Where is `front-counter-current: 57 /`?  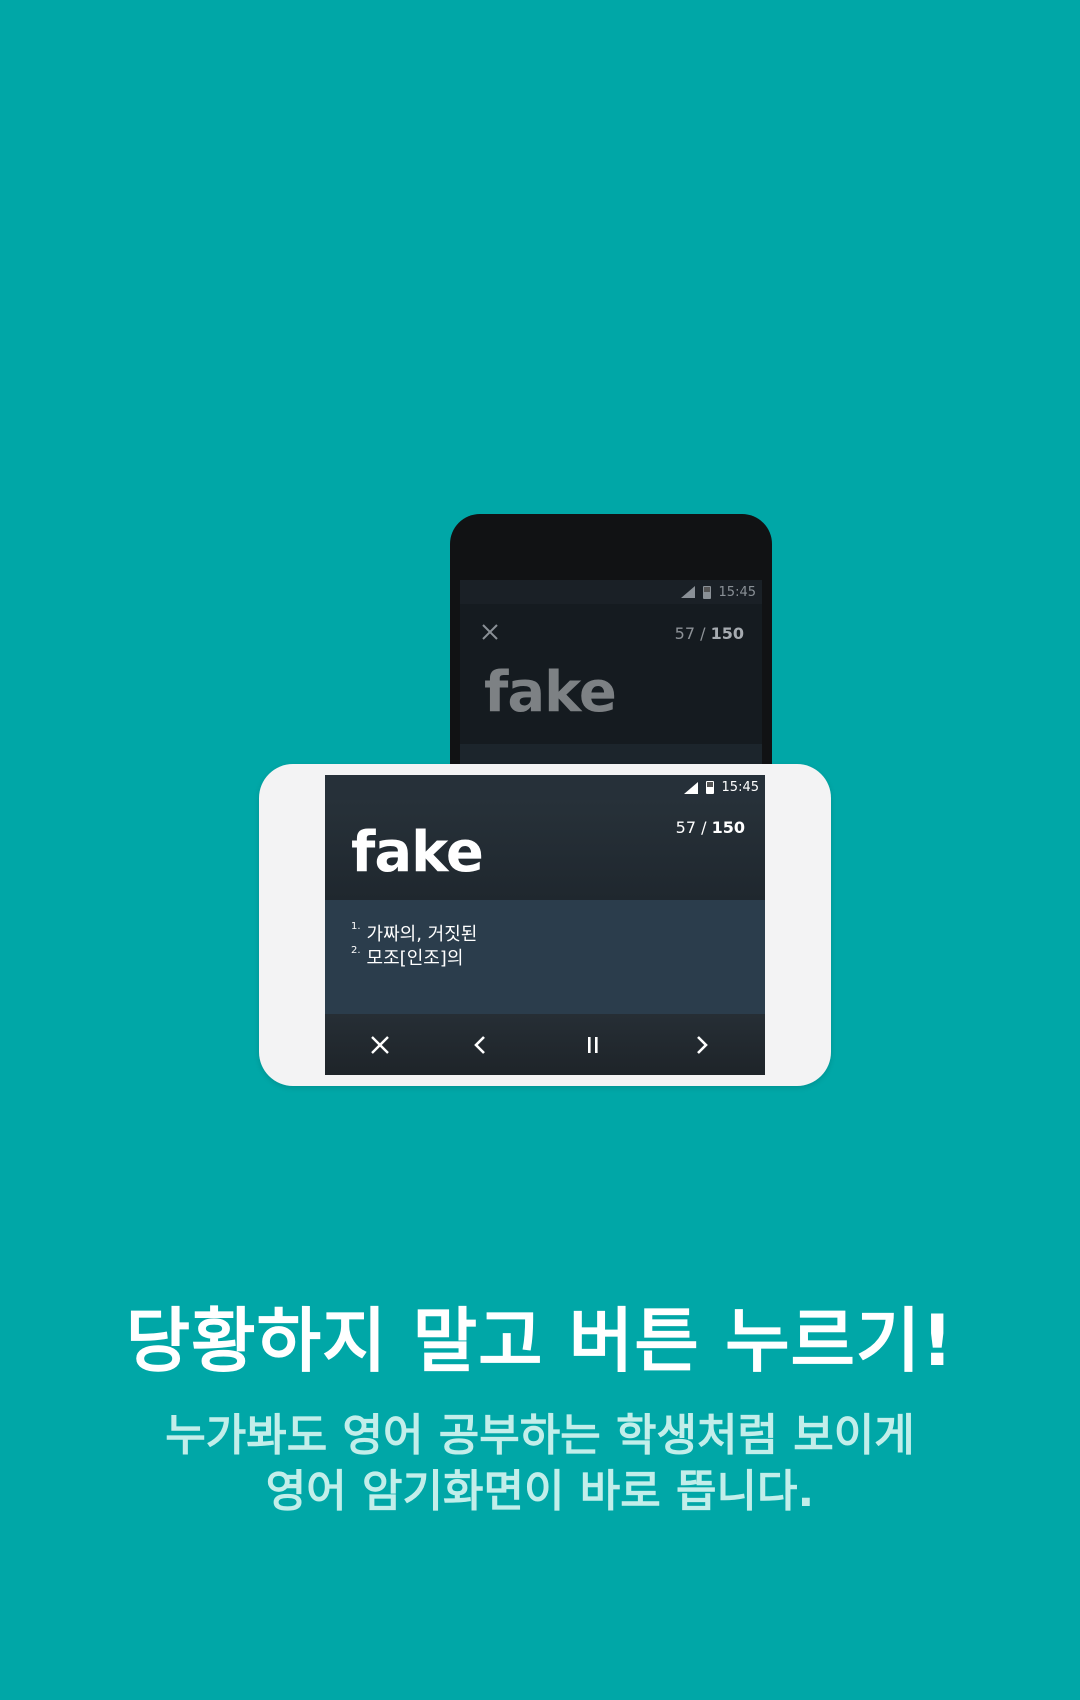
front-counter-current: 57 / is located at coordinates (693, 827).